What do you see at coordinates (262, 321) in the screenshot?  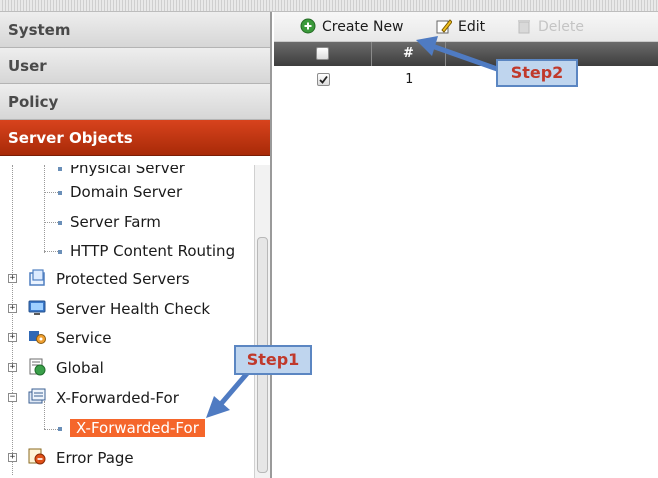 I see `tree-scrollbar` at bounding box center [262, 321].